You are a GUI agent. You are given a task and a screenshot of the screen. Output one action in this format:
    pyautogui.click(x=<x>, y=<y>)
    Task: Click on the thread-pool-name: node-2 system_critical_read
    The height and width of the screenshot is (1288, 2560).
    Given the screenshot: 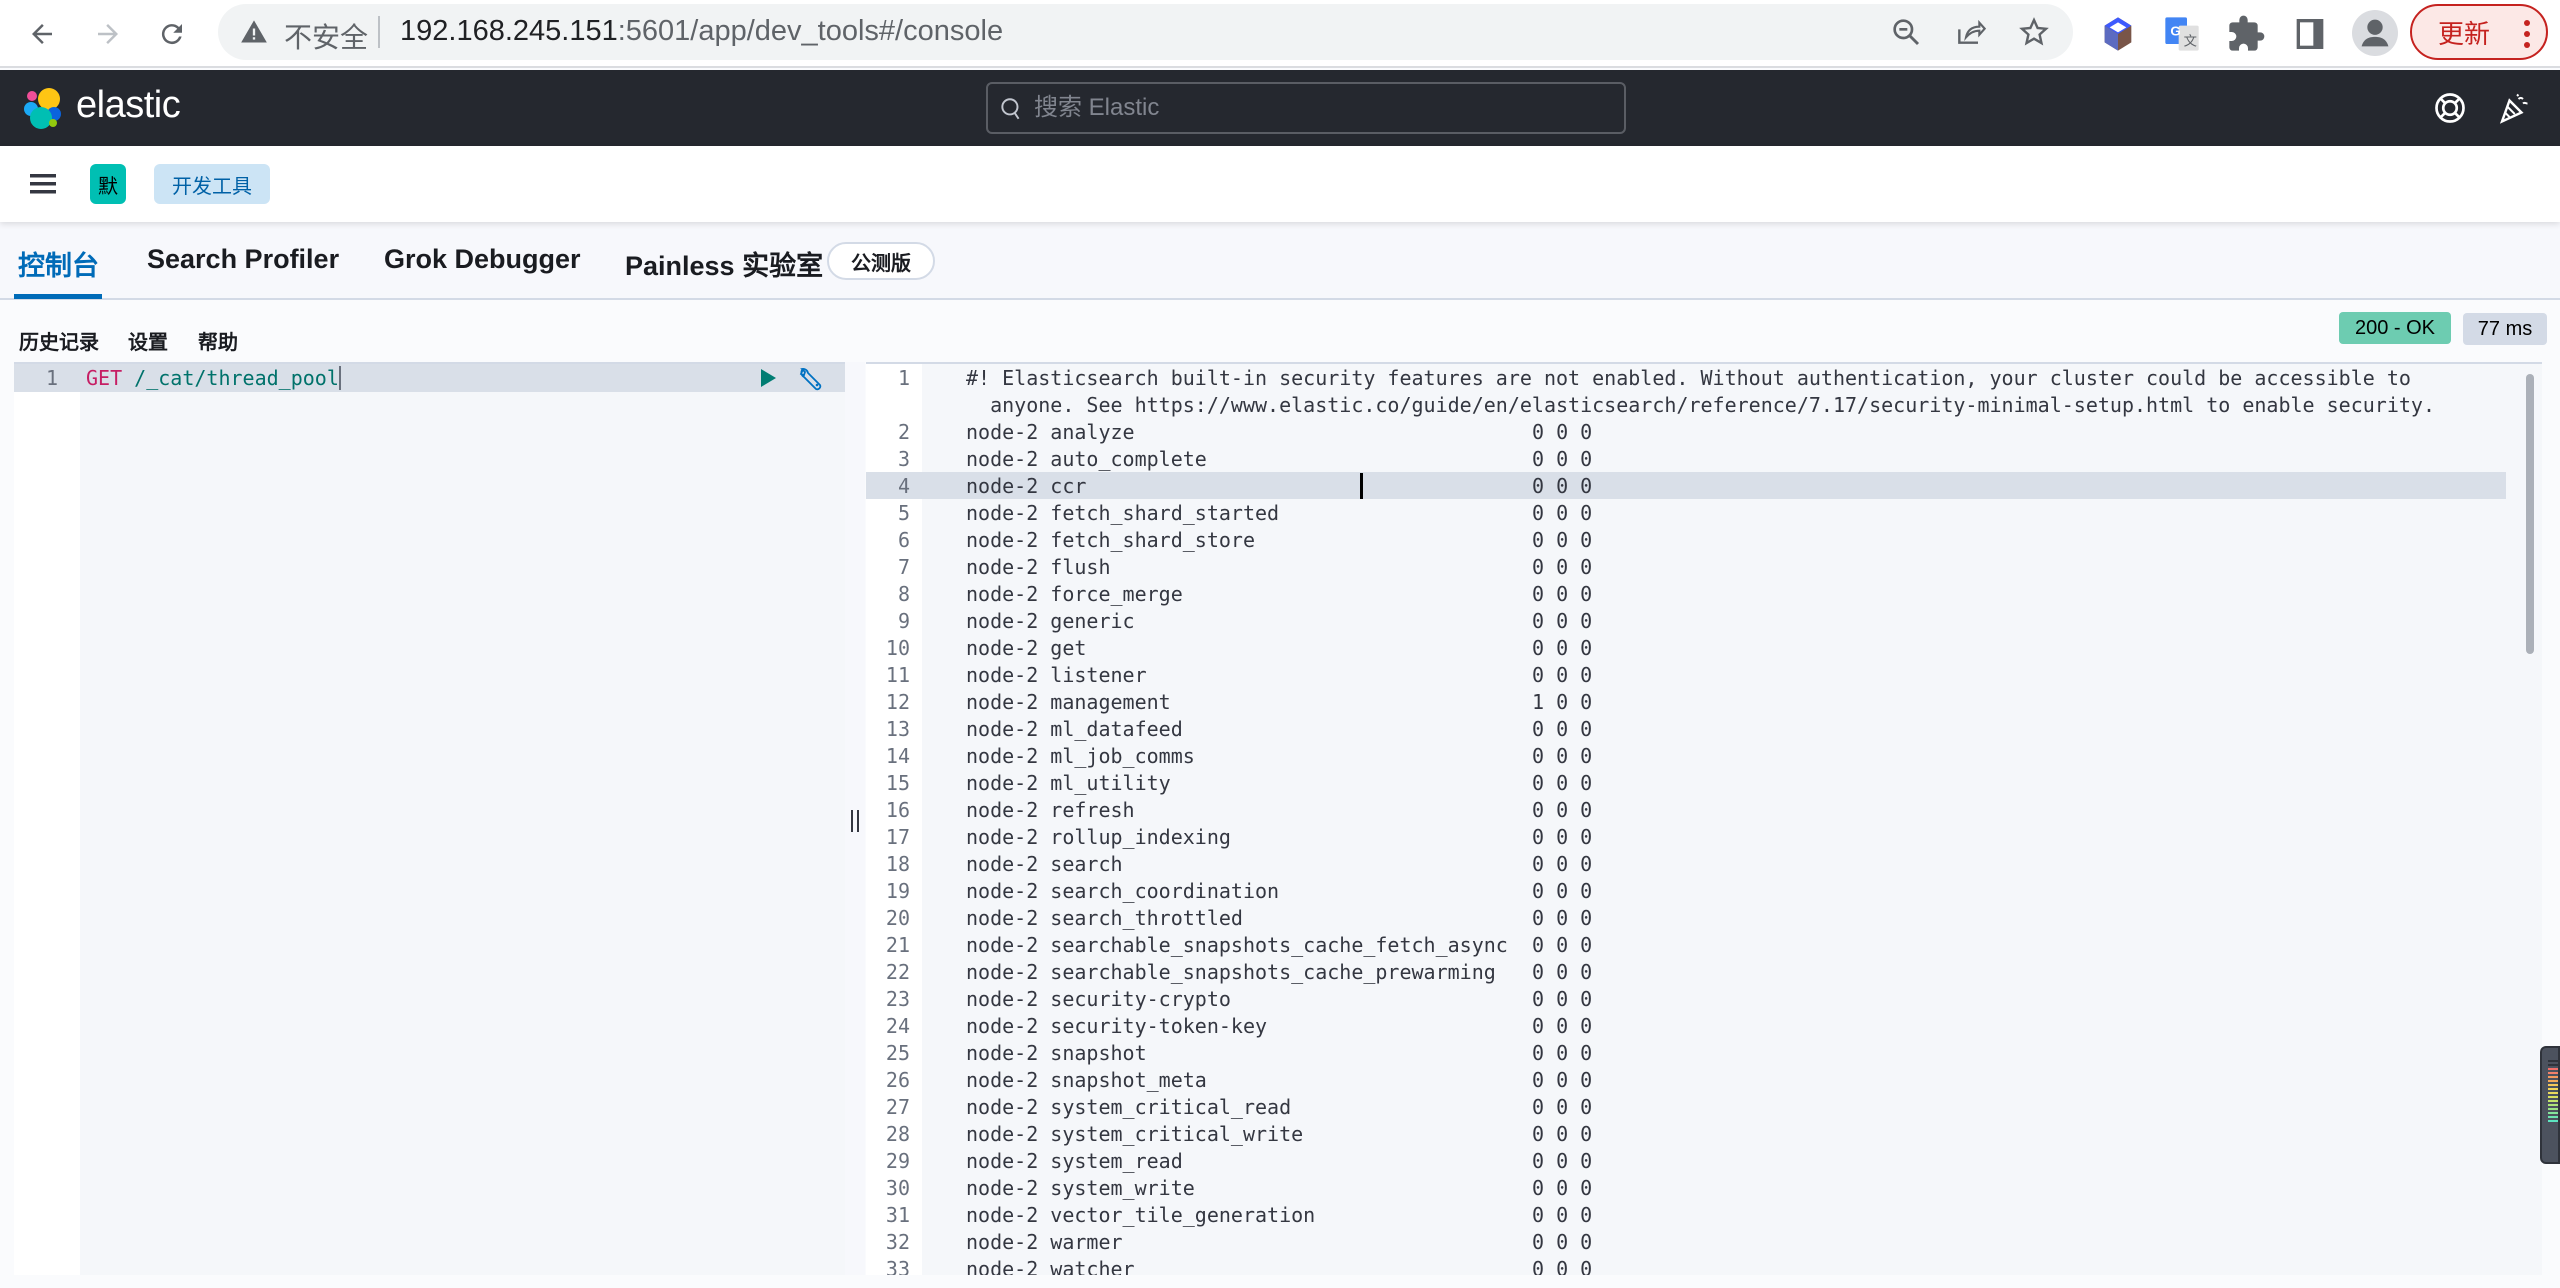 What is the action you would take?
    pyautogui.click(x=1129, y=1107)
    